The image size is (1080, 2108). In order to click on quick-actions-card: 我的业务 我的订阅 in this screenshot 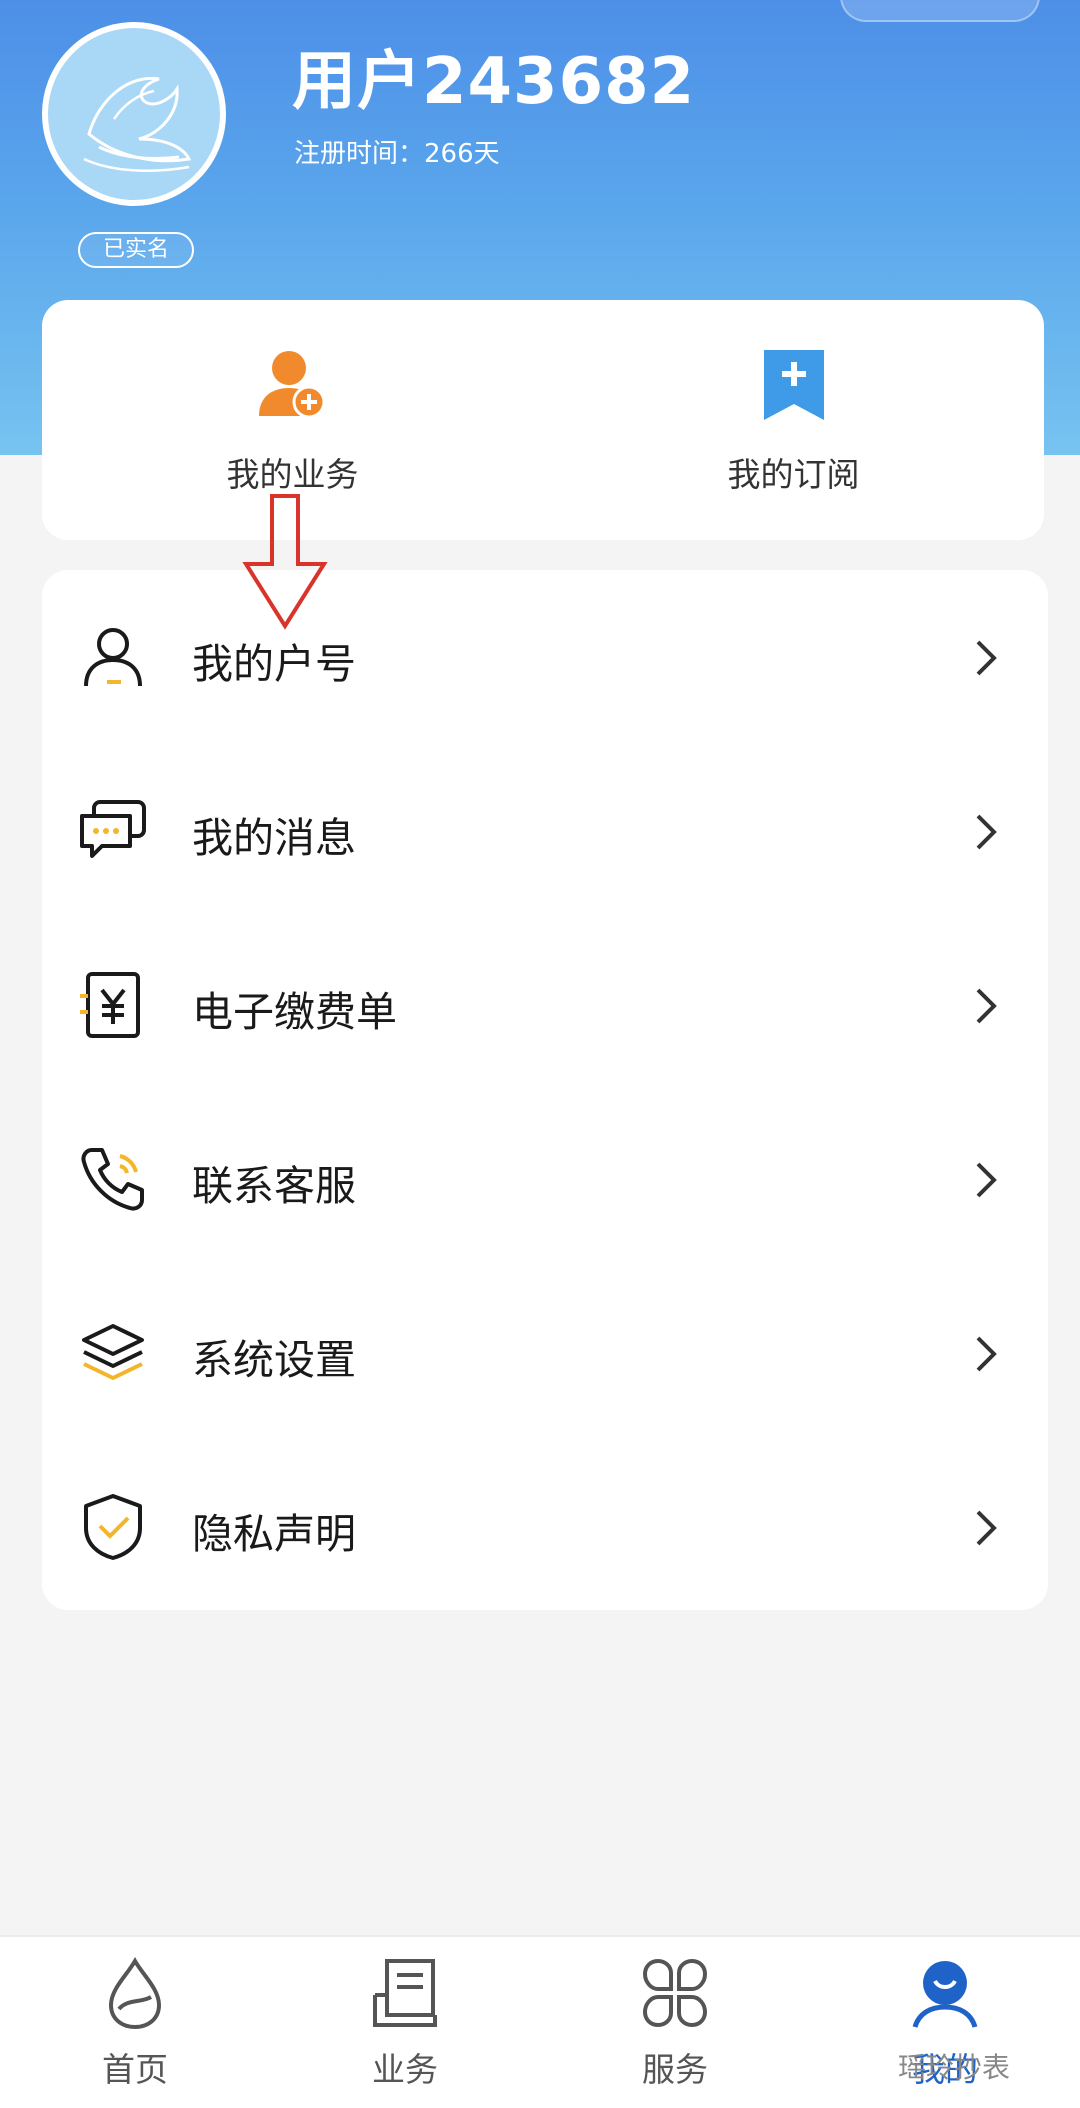, I will do `click(543, 420)`.